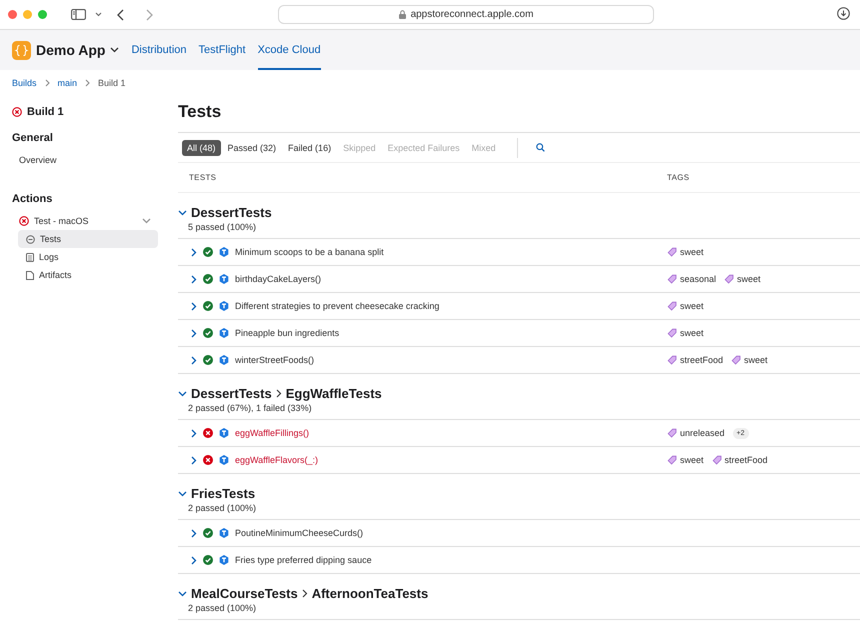  Describe the element at coordinates (88, 239) in the screenshot. I see `sidebar-item: Tests` at that location.